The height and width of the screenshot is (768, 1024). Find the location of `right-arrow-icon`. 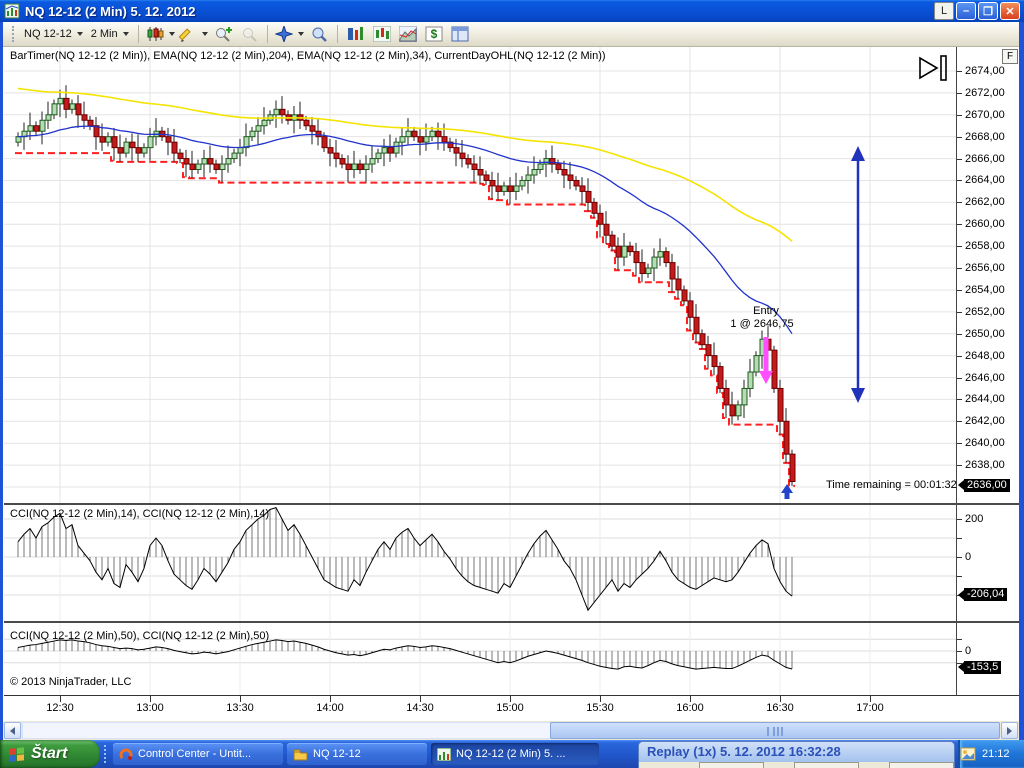

right-arrow-icon is located at coordinates (1009, 730).